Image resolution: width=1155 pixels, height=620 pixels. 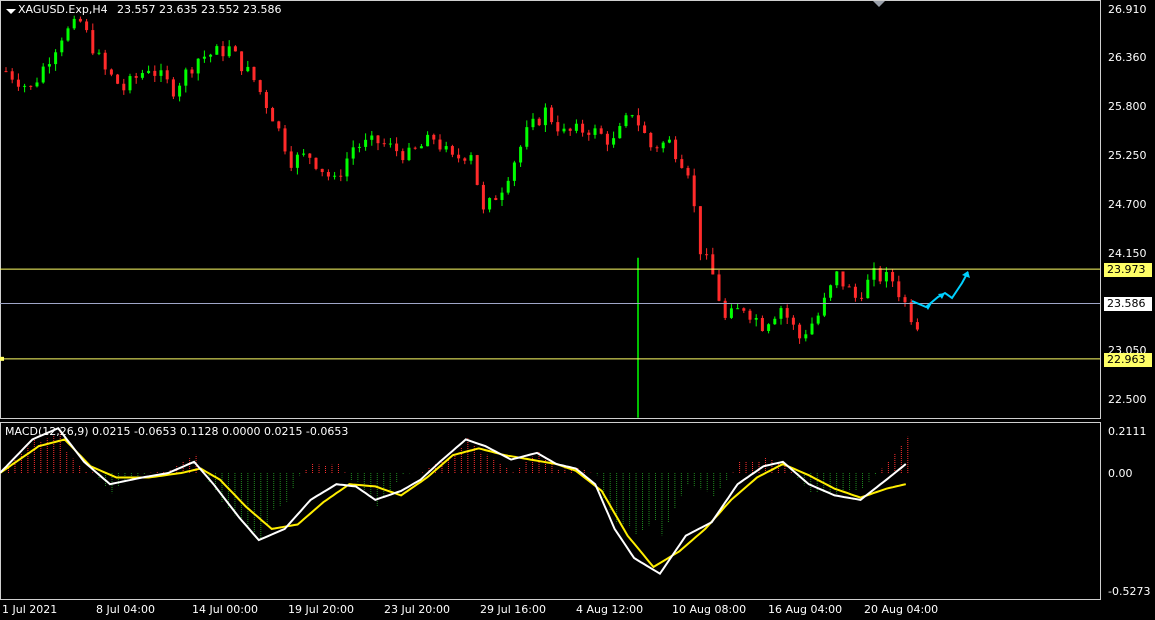 What do you see at coordinates (513, 609) in the screenshot?
I see `time-tick: 29 Jul 16:00` at bounding box center [513, 609].